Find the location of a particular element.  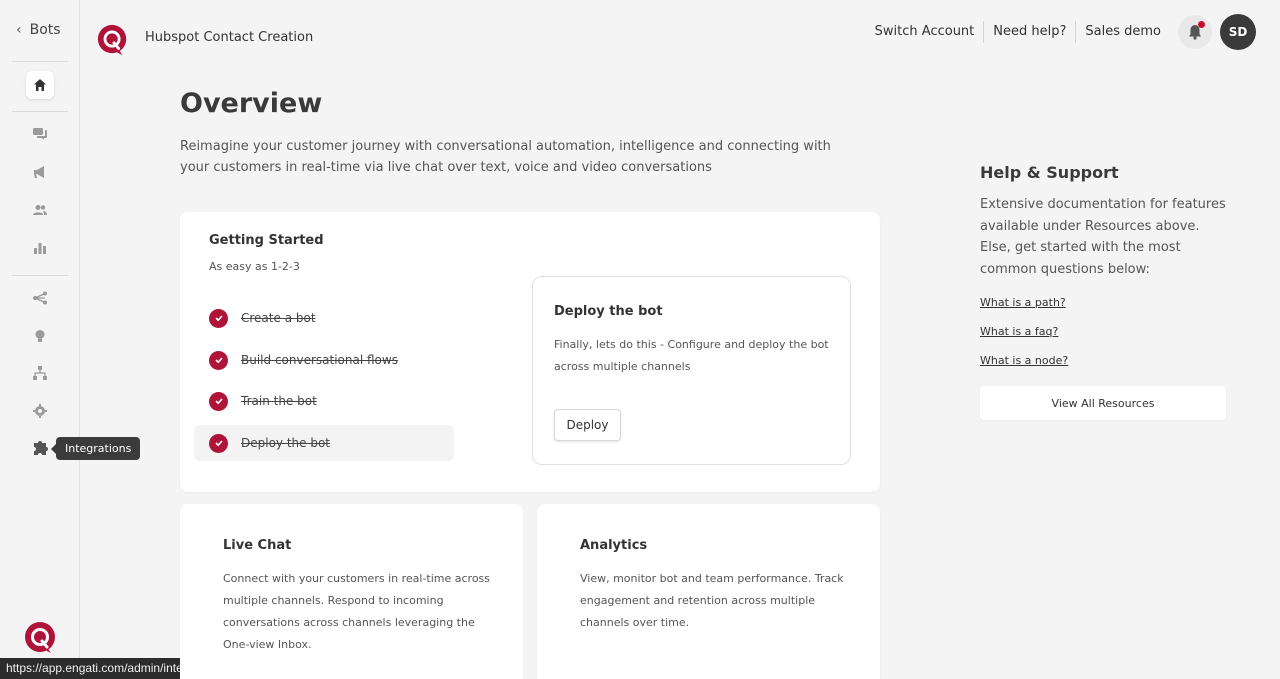

sidebar-item-integrations is located at coordinates (40, 449).